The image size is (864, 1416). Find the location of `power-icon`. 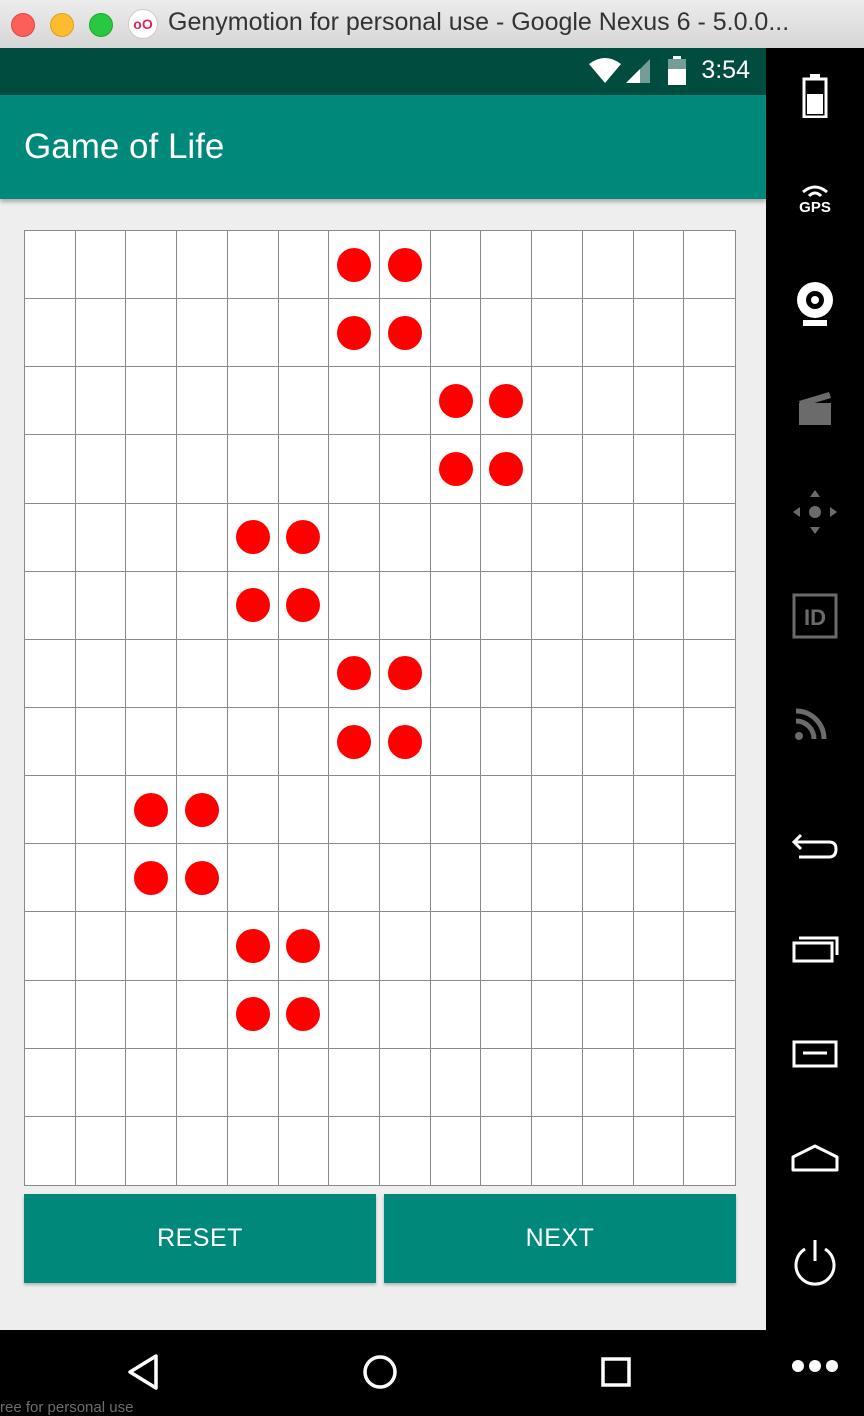

power-icon is located at coordinates (815, 1262).